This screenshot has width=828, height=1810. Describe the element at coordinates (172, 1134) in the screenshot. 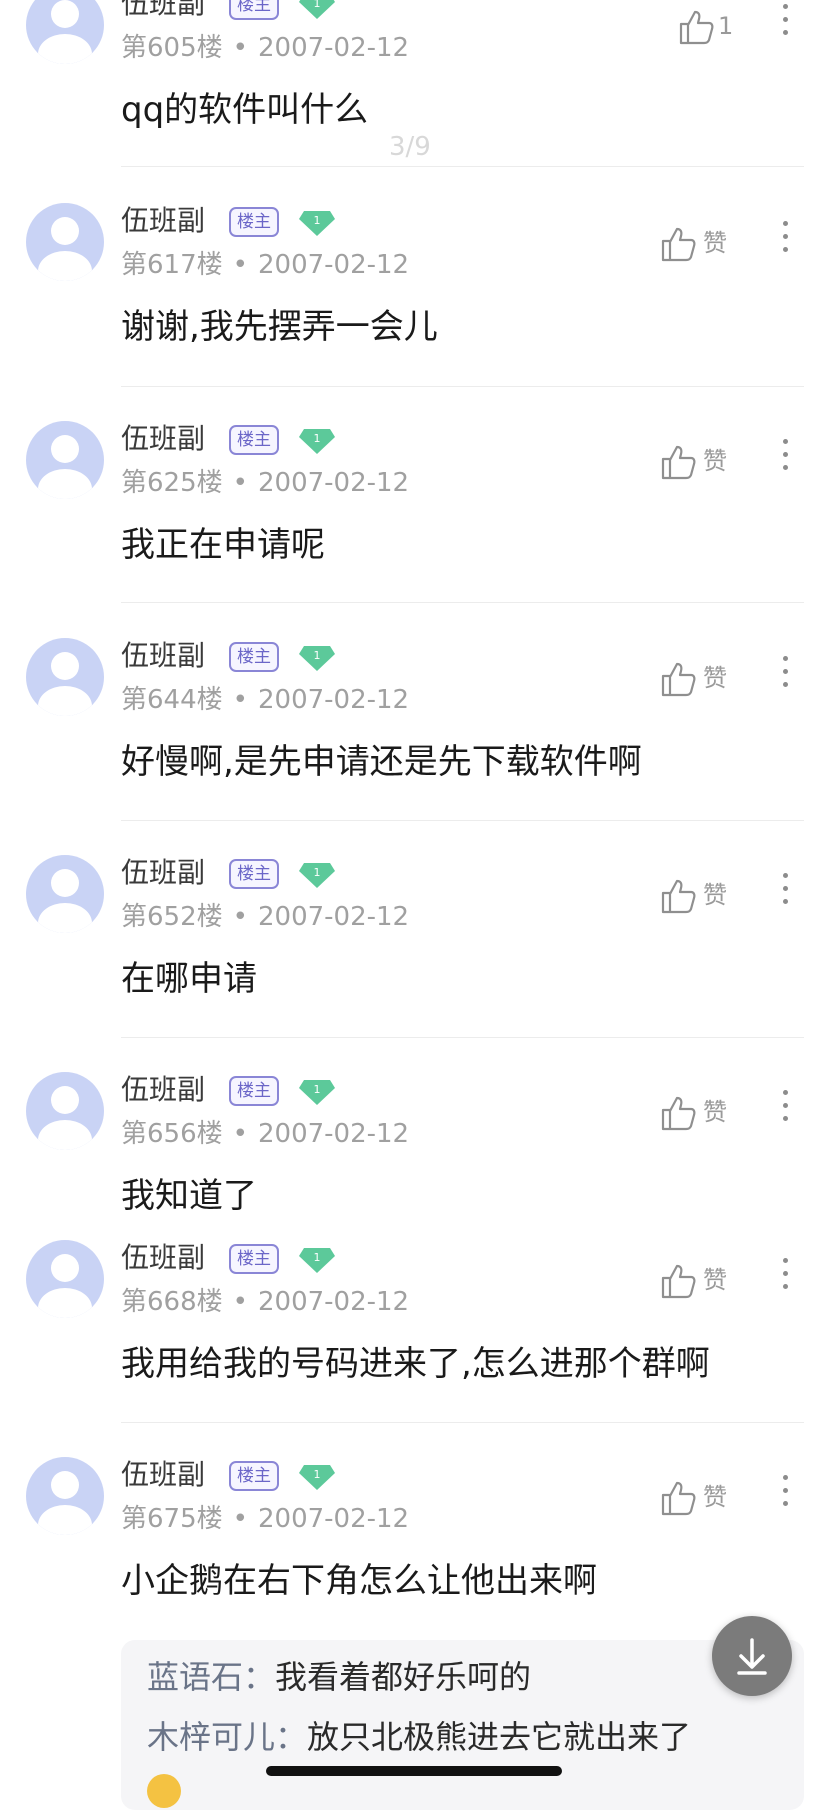

I see `floor-number: 第656楼` at that location.